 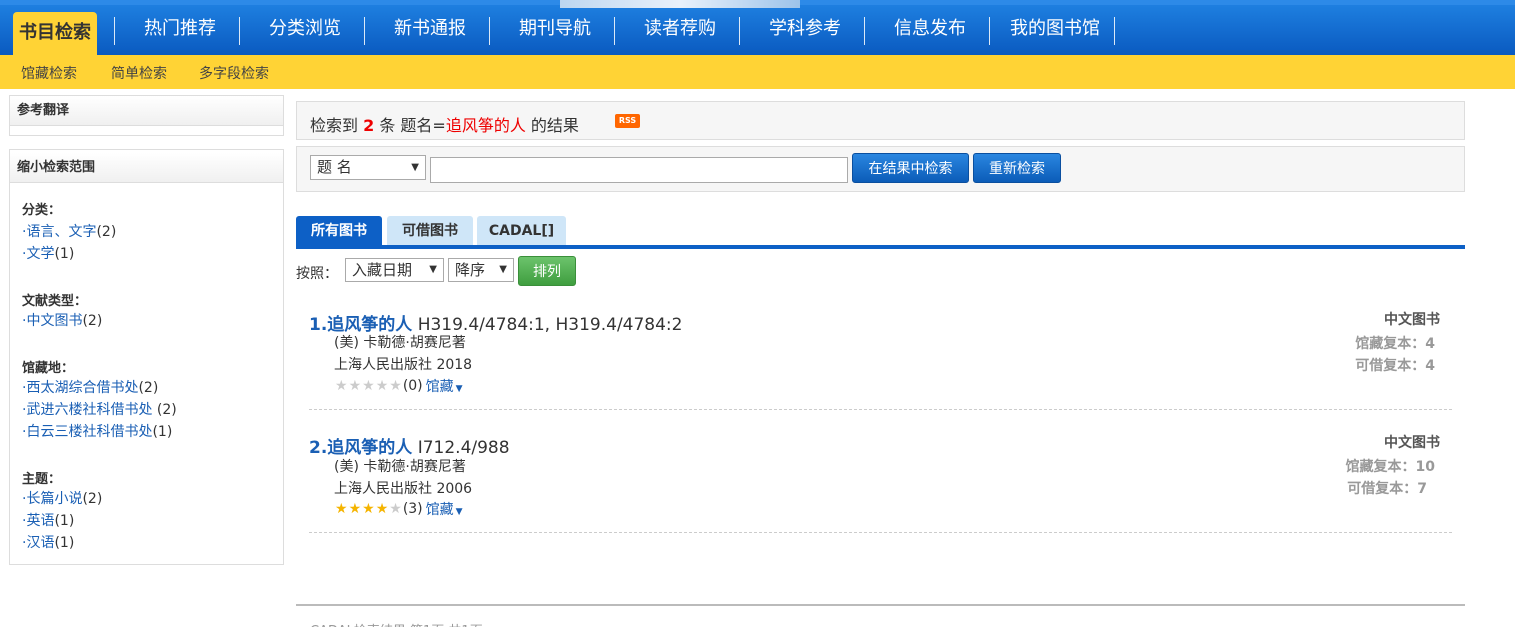 What do you see at coordinates (430, 231) in the screenshot?
I see `tab-available-books: 可借图书` at bounding box center [430, 231].